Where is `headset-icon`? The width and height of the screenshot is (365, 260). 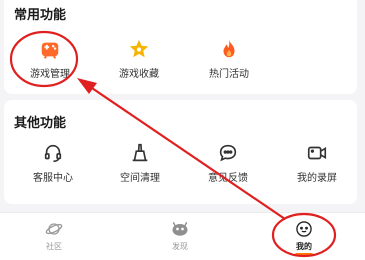
headset-icon is located at coordinates (53, 153).